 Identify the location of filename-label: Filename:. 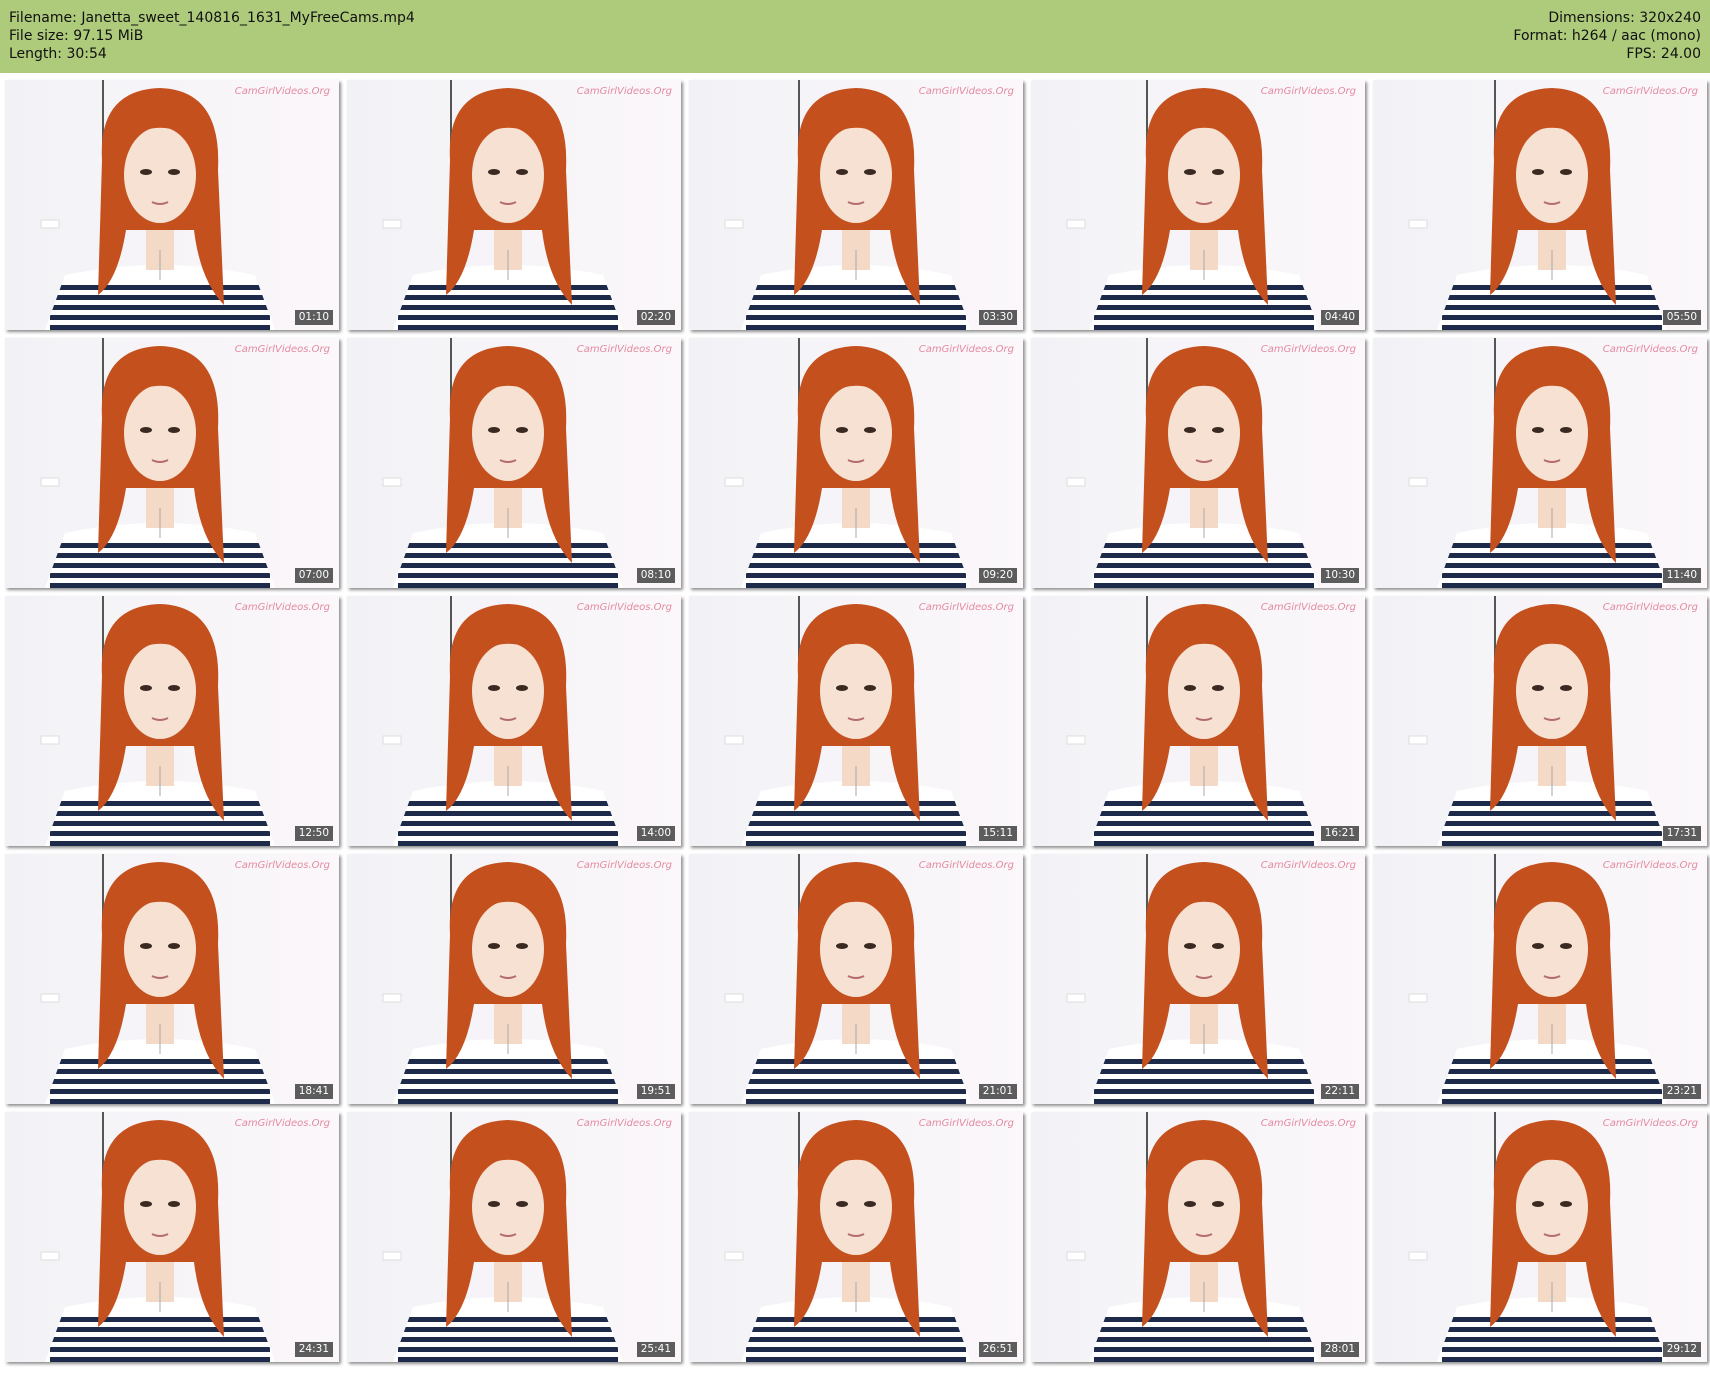
(43, 18).